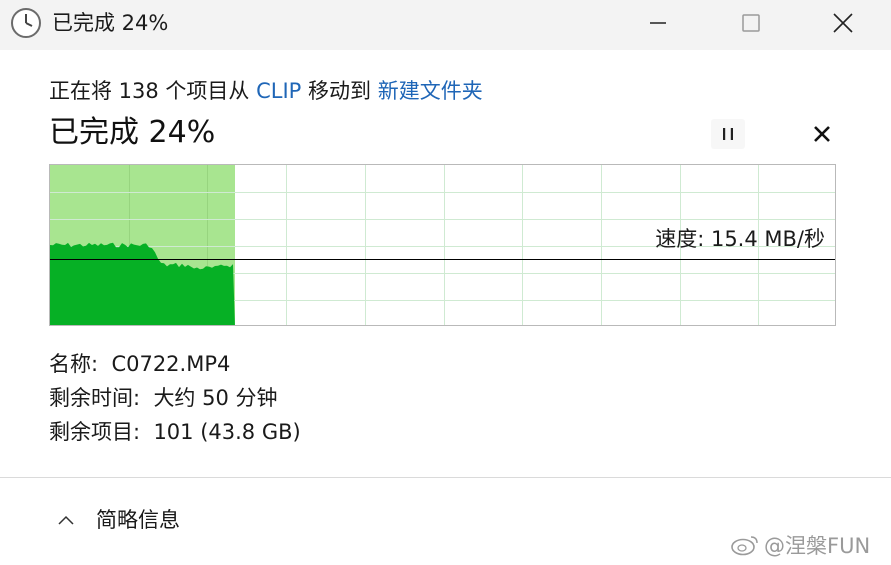 The image size is (891, 565). I want to click on minimize-button, so click(658, 23).